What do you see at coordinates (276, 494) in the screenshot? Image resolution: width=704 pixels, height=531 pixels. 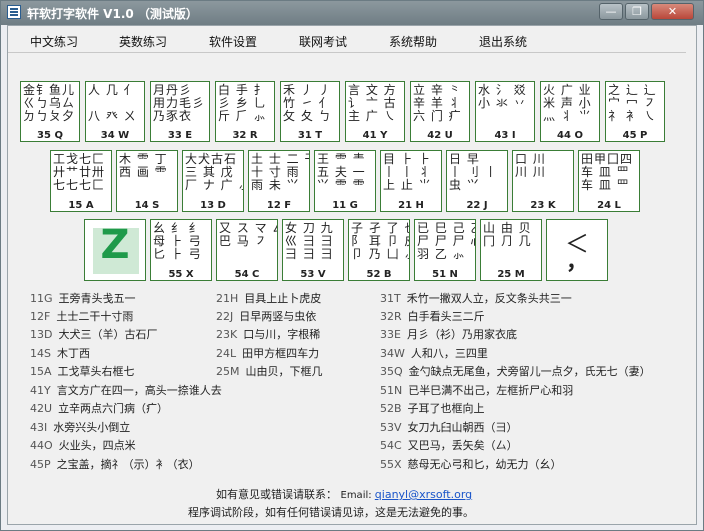 I see `contact-text: 如有意见或错误请联系：` at bounding box center [276, 494].